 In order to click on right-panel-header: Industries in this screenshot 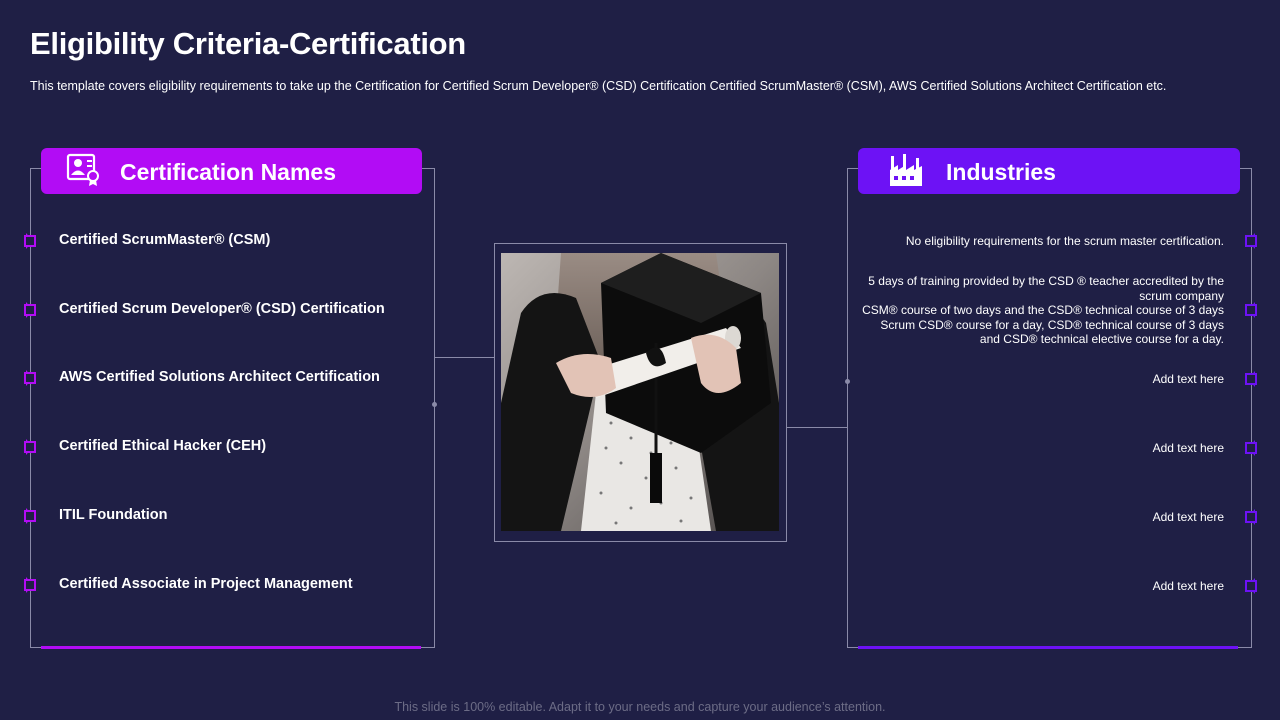, I will do `click(1049, 171)`.